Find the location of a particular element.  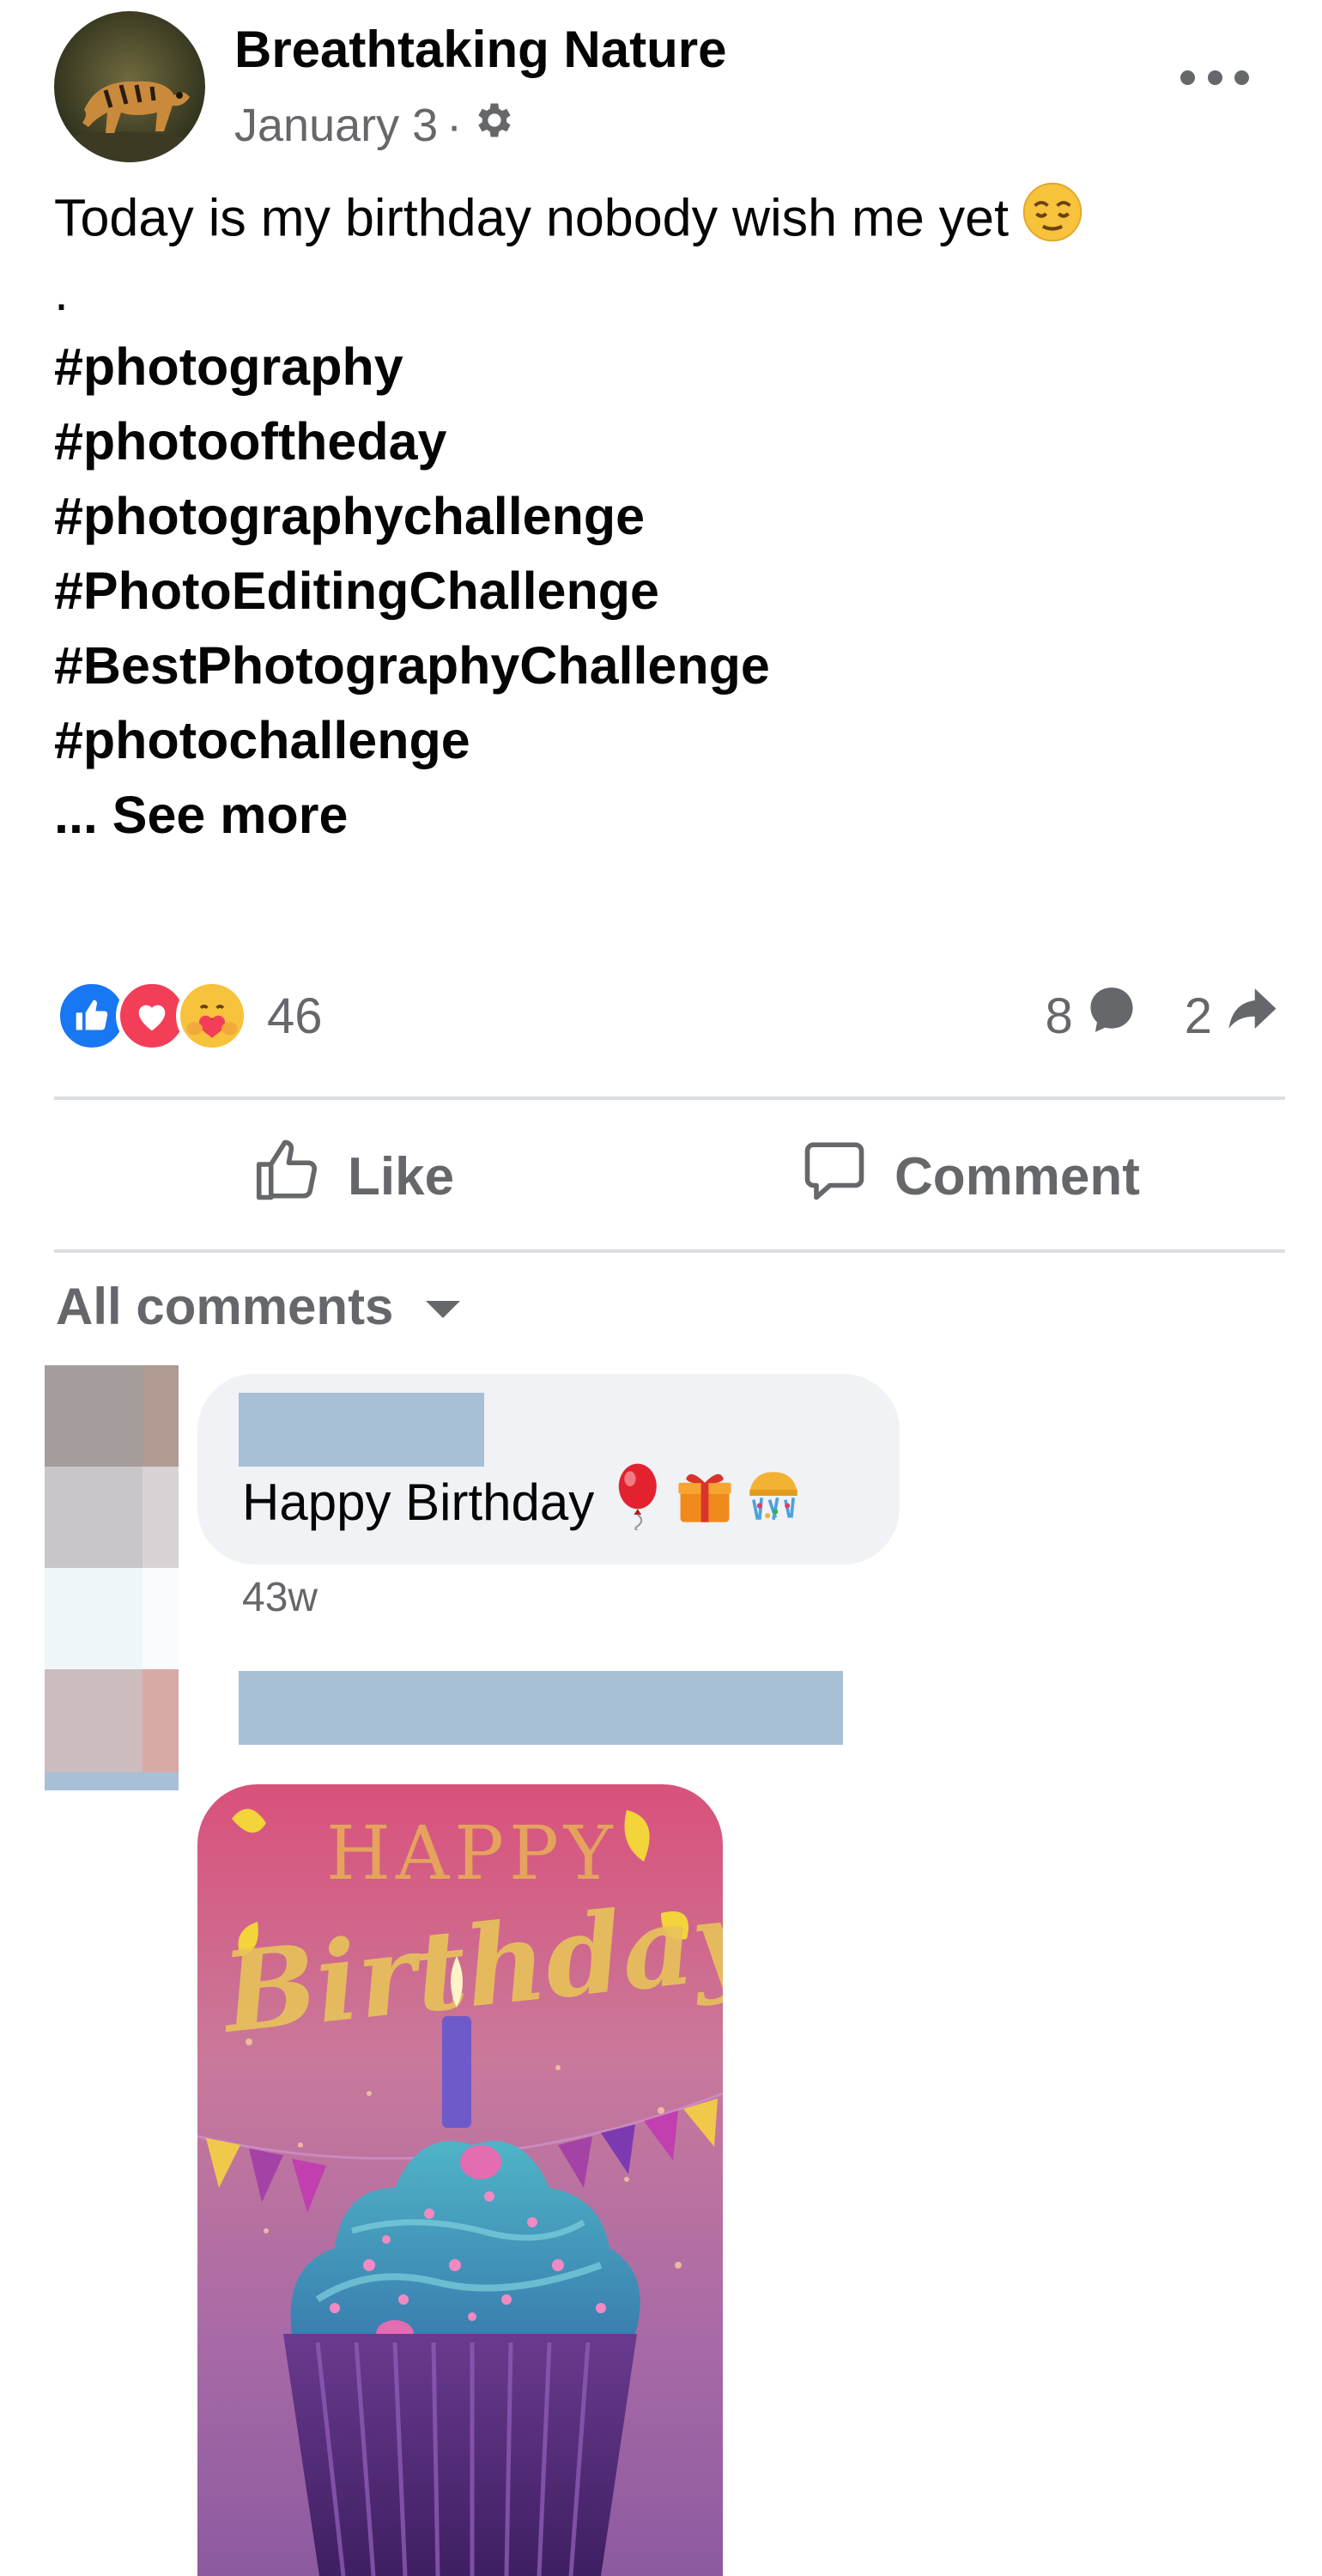

post-meta: January 3 · is located at coordinates (374, 126).